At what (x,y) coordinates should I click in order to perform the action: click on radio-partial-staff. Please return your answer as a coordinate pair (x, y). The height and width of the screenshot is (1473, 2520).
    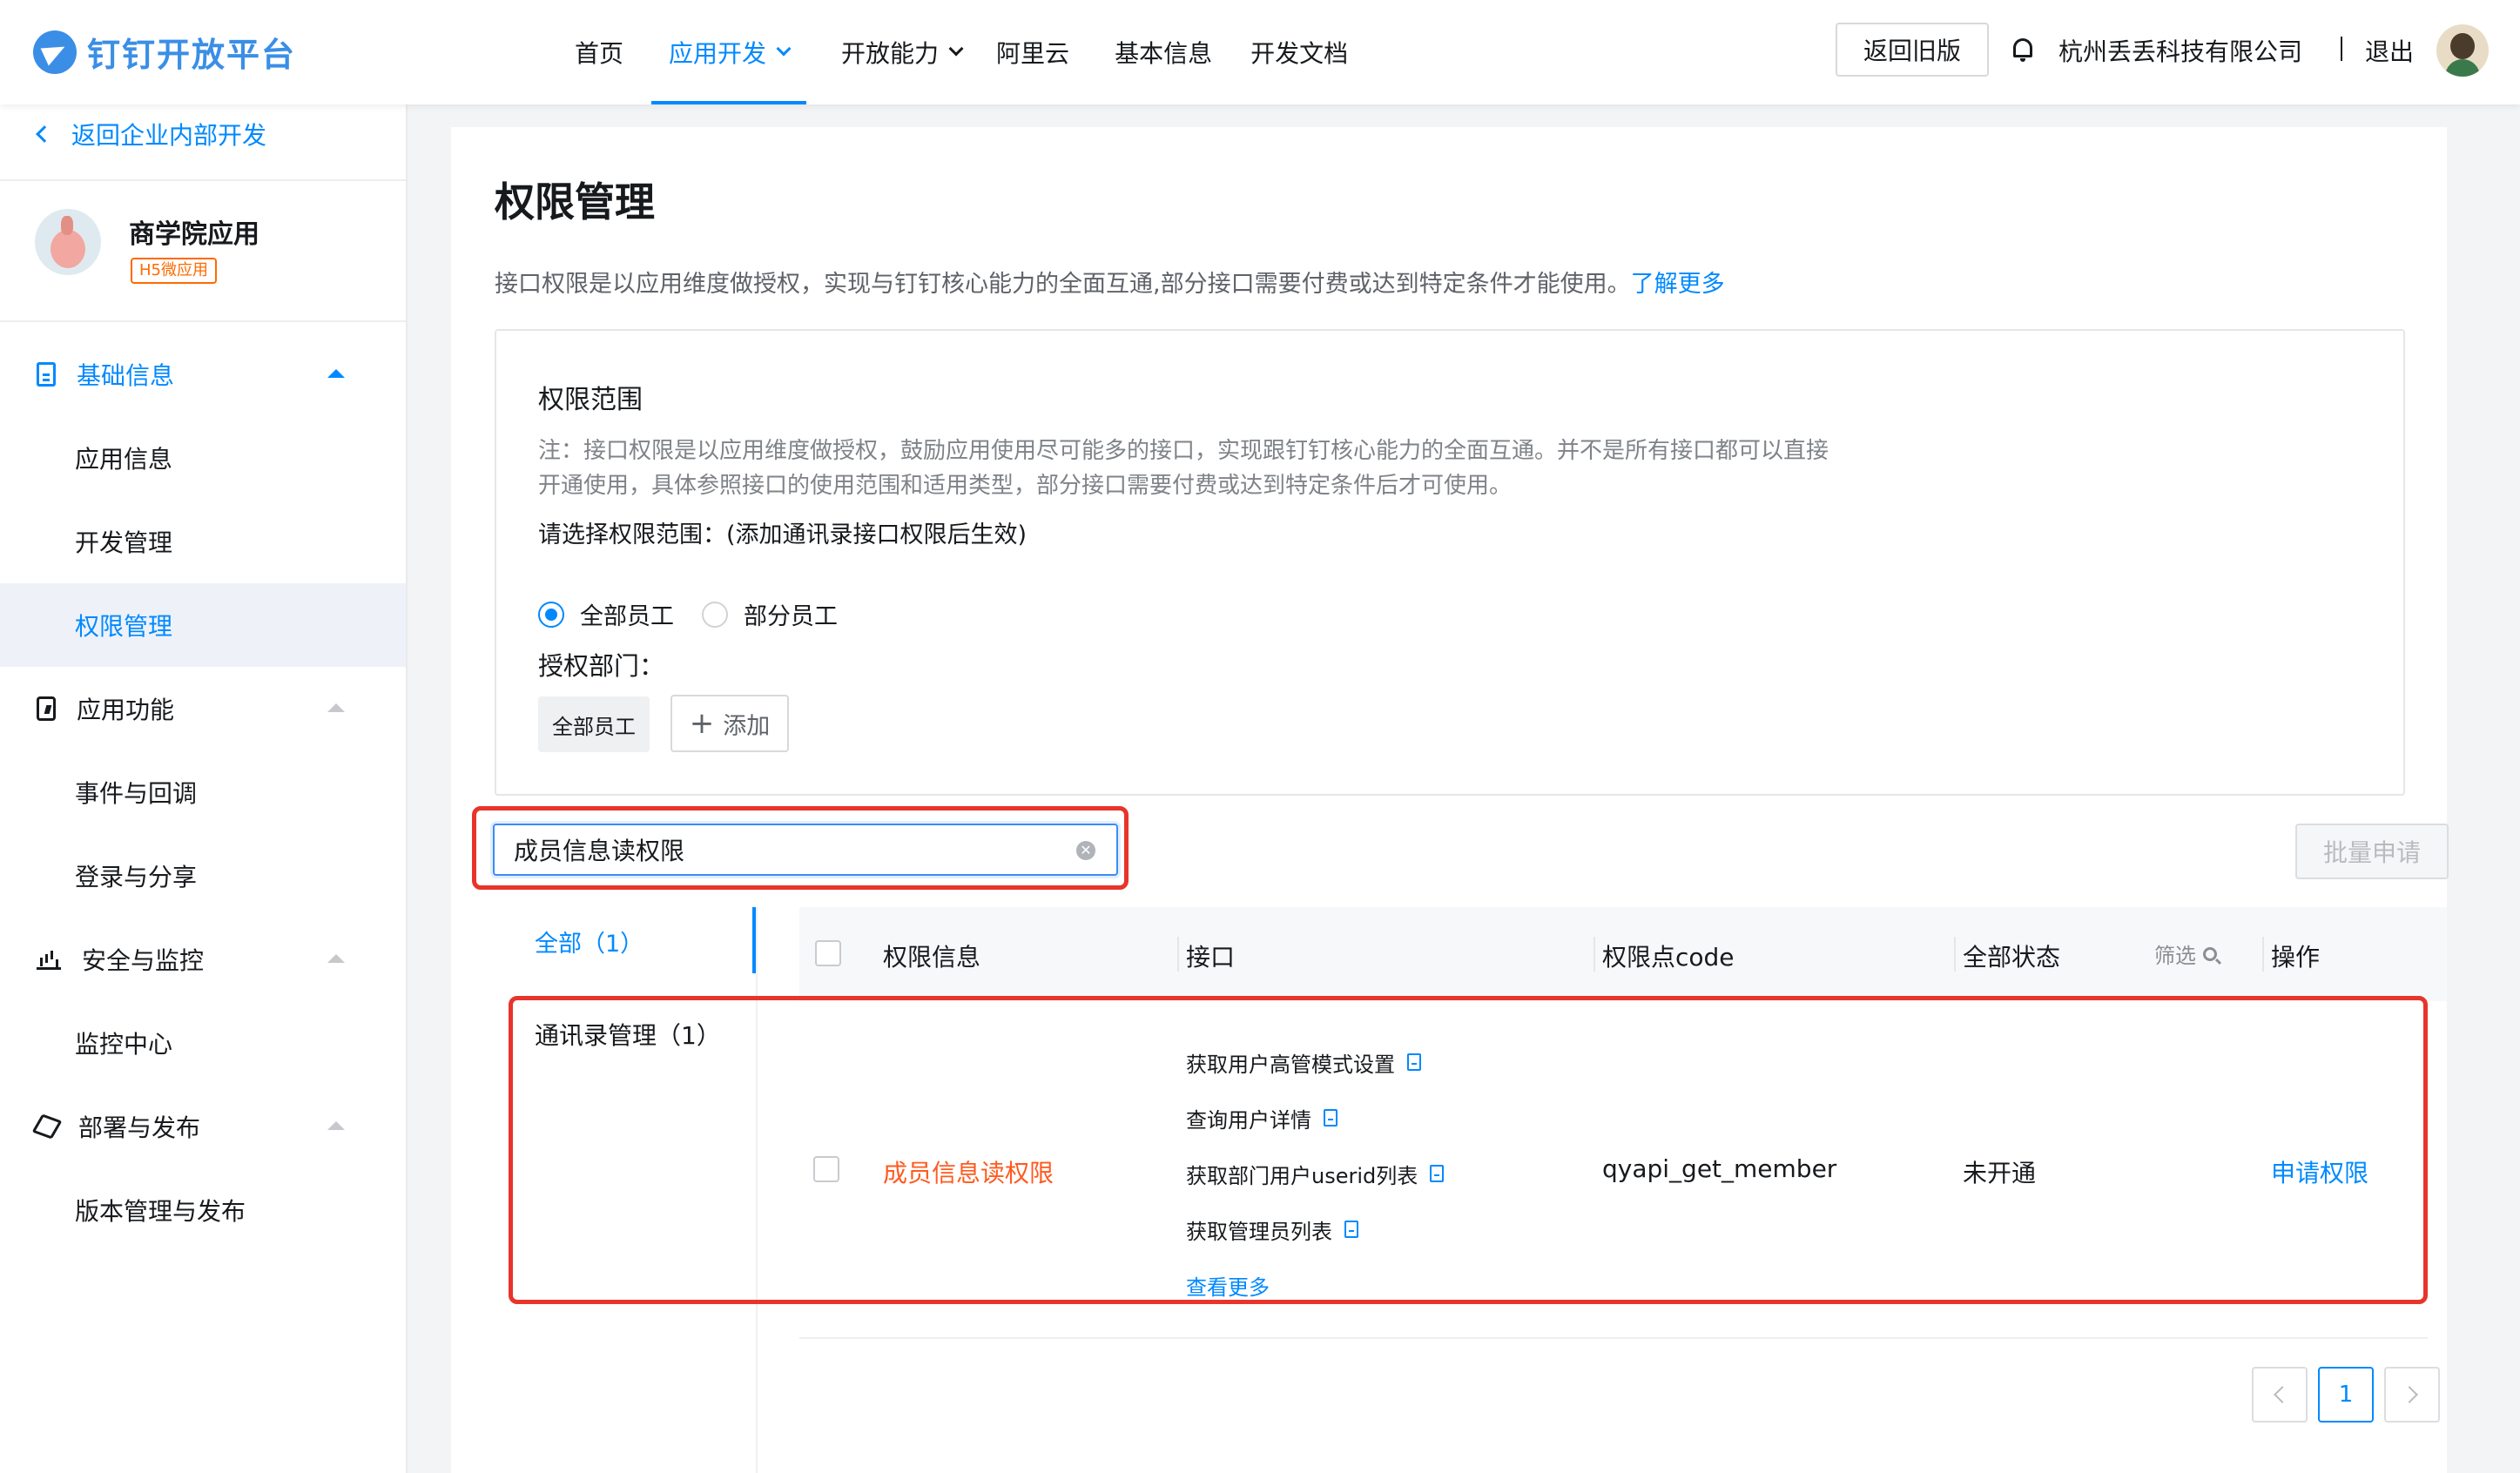
    Looking at the image, I should click on (715, 614).